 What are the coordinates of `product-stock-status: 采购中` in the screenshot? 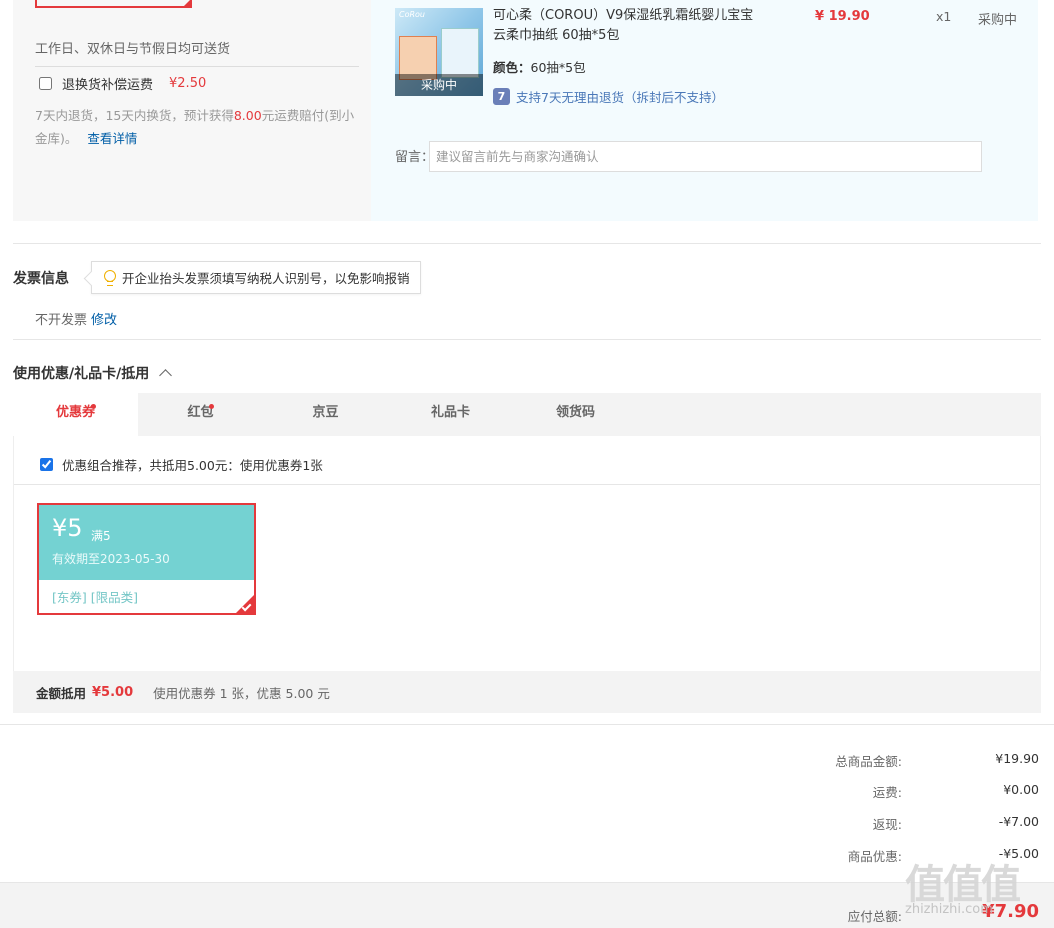 It's located at (998, 20).